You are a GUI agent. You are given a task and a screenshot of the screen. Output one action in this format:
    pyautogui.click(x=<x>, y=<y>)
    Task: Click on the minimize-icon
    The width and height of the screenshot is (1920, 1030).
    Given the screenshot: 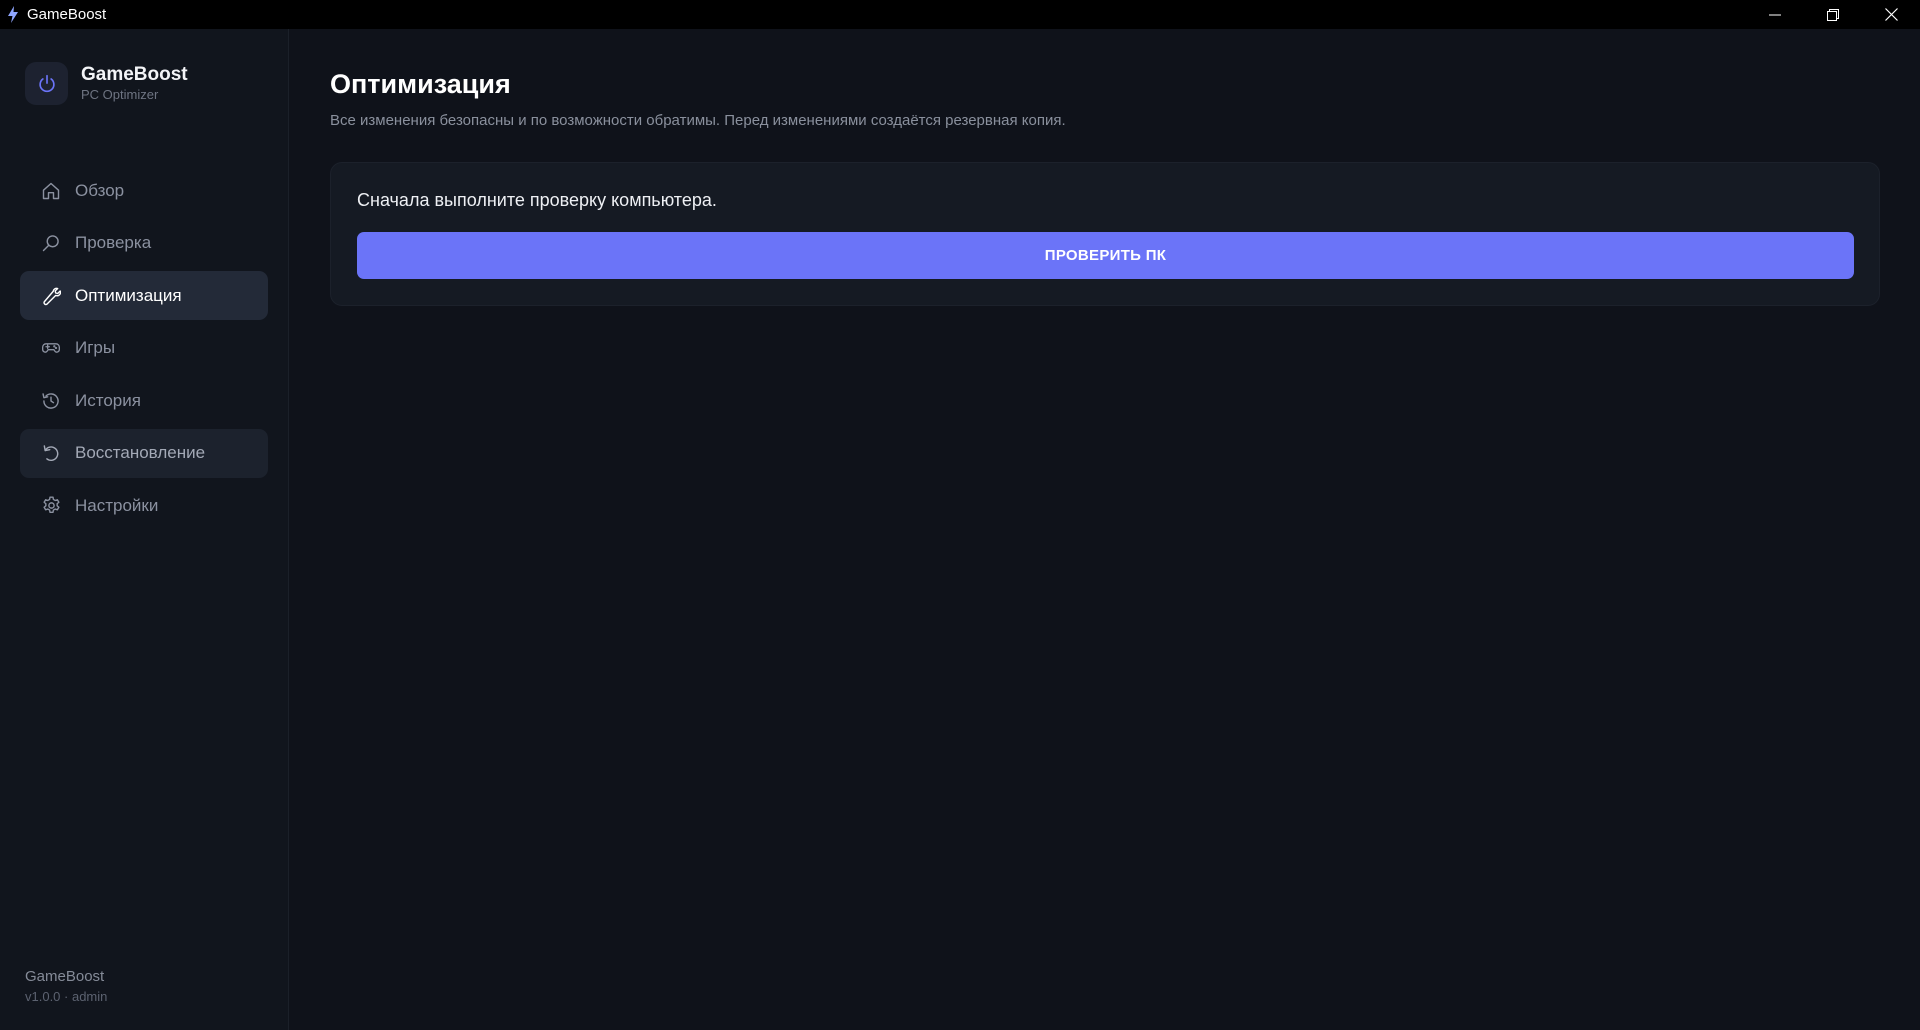 What is the action you would take?
    pyautogui.click(x=1775, y=14)
    